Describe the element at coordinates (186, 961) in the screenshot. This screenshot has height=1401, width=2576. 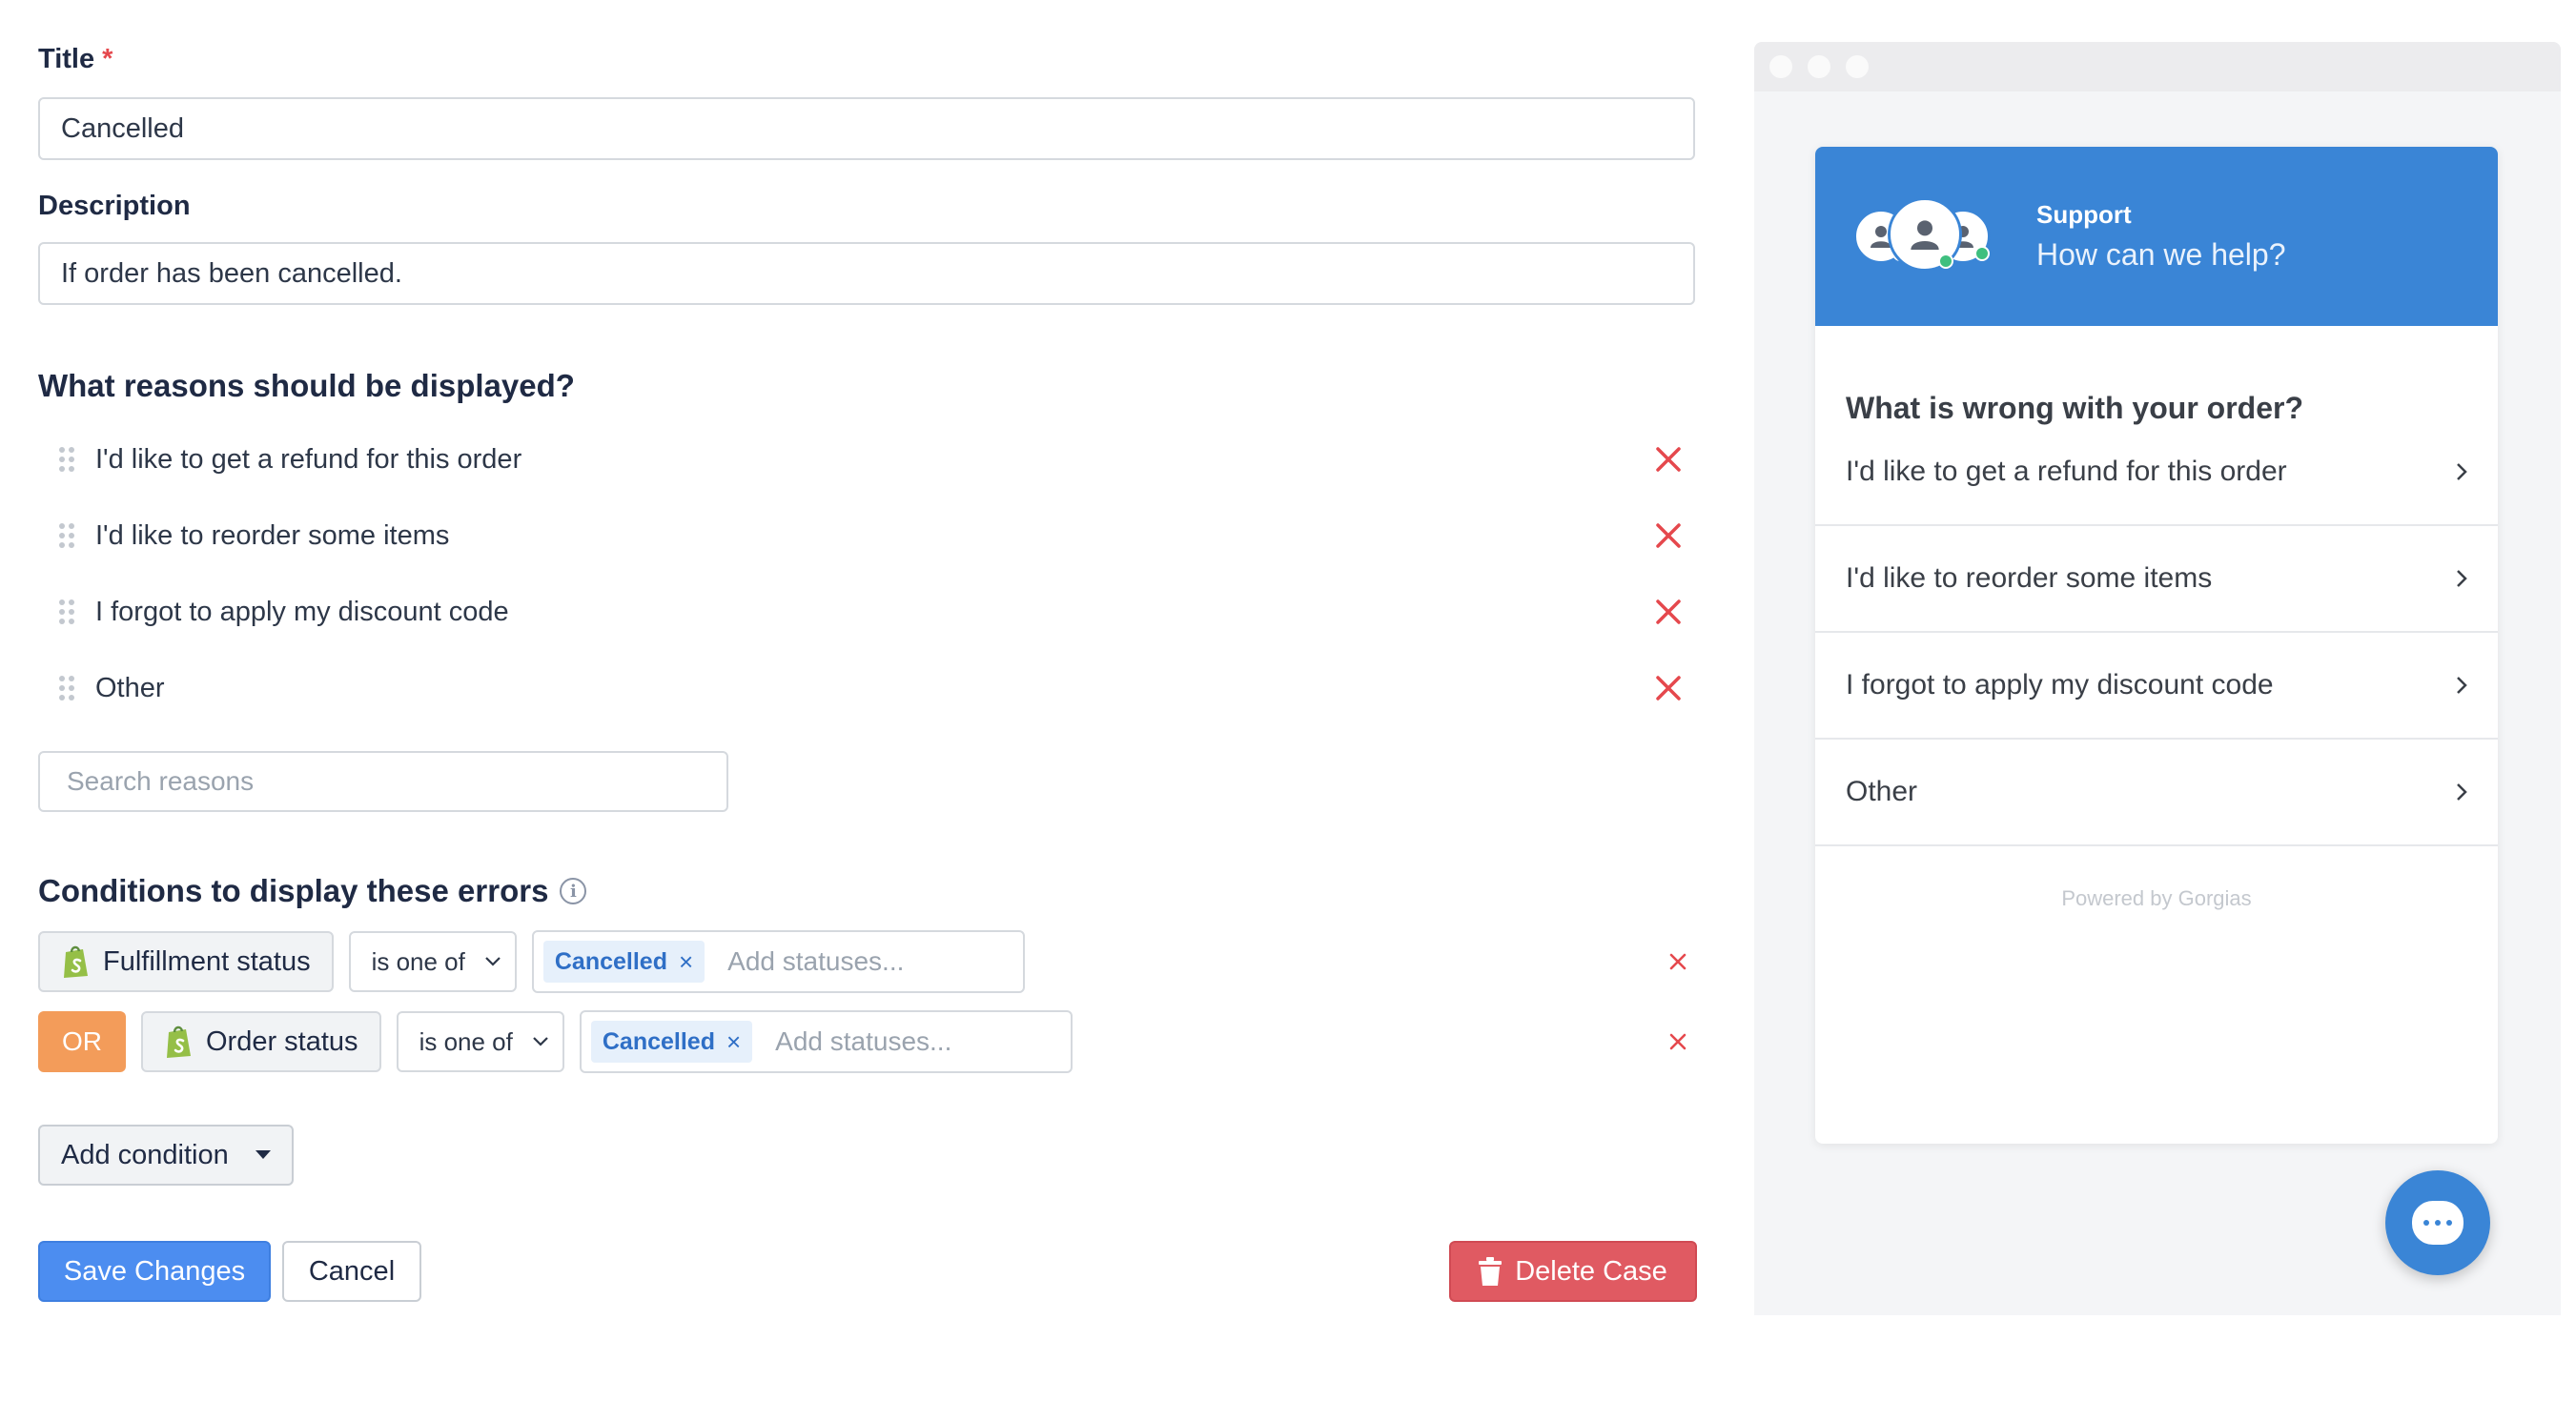
I see `condition-field: Fulfillment status` at that location.